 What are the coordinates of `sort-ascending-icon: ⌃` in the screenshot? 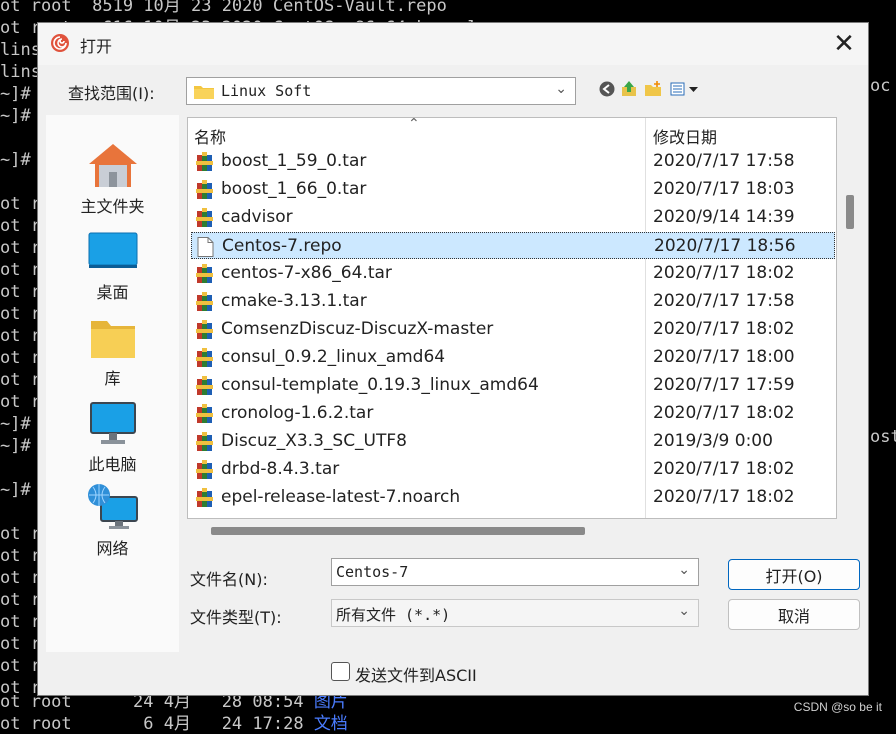 It's located at (414, 124).